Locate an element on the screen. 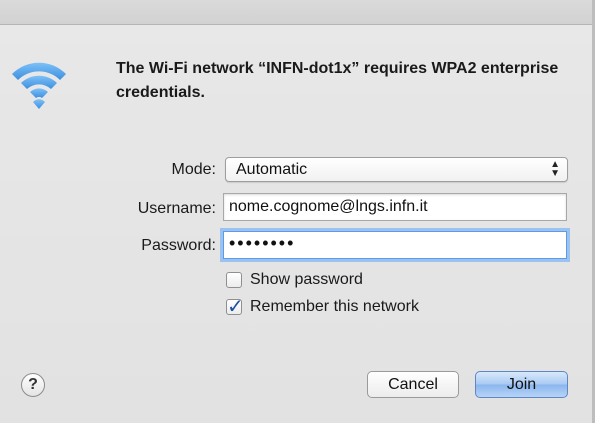 This screenshot has height=423, width=595. updown-arrows-icon: ▲ ▼ is located at coordinates (555, 169).